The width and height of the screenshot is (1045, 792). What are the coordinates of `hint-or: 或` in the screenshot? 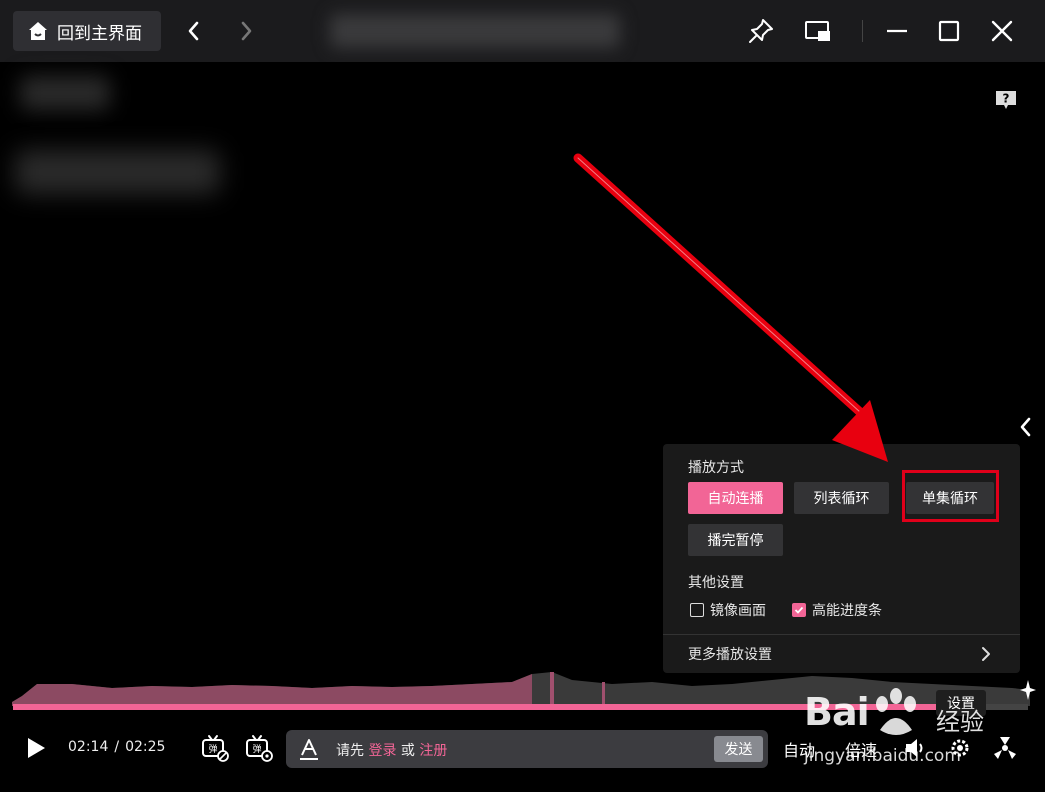 It's located at (407, 751).